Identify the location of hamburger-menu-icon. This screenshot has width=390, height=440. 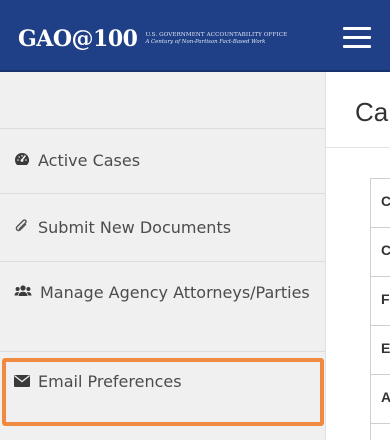
(357, 38).